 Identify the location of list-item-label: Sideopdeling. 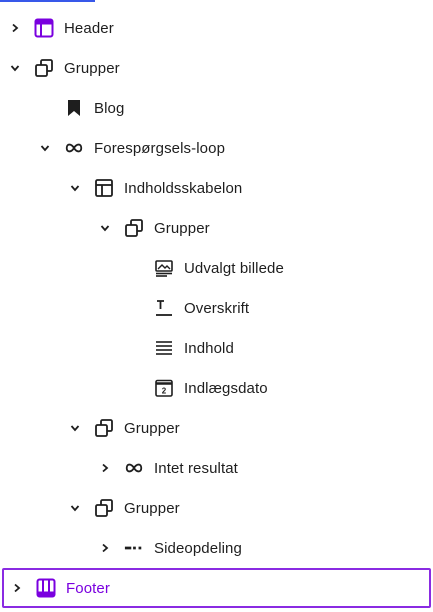
(198, 548).